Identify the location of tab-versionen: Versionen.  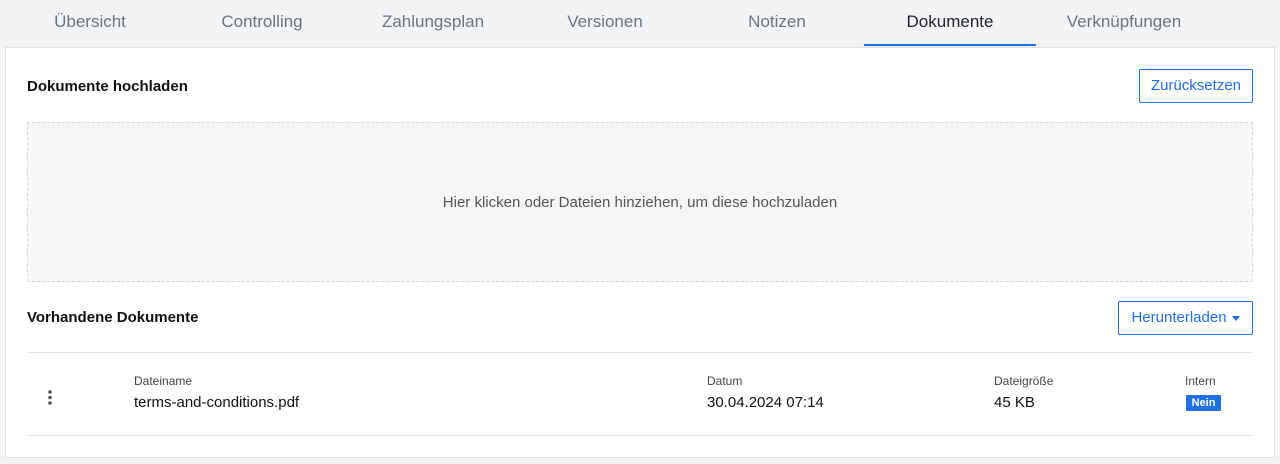
(605, 23).